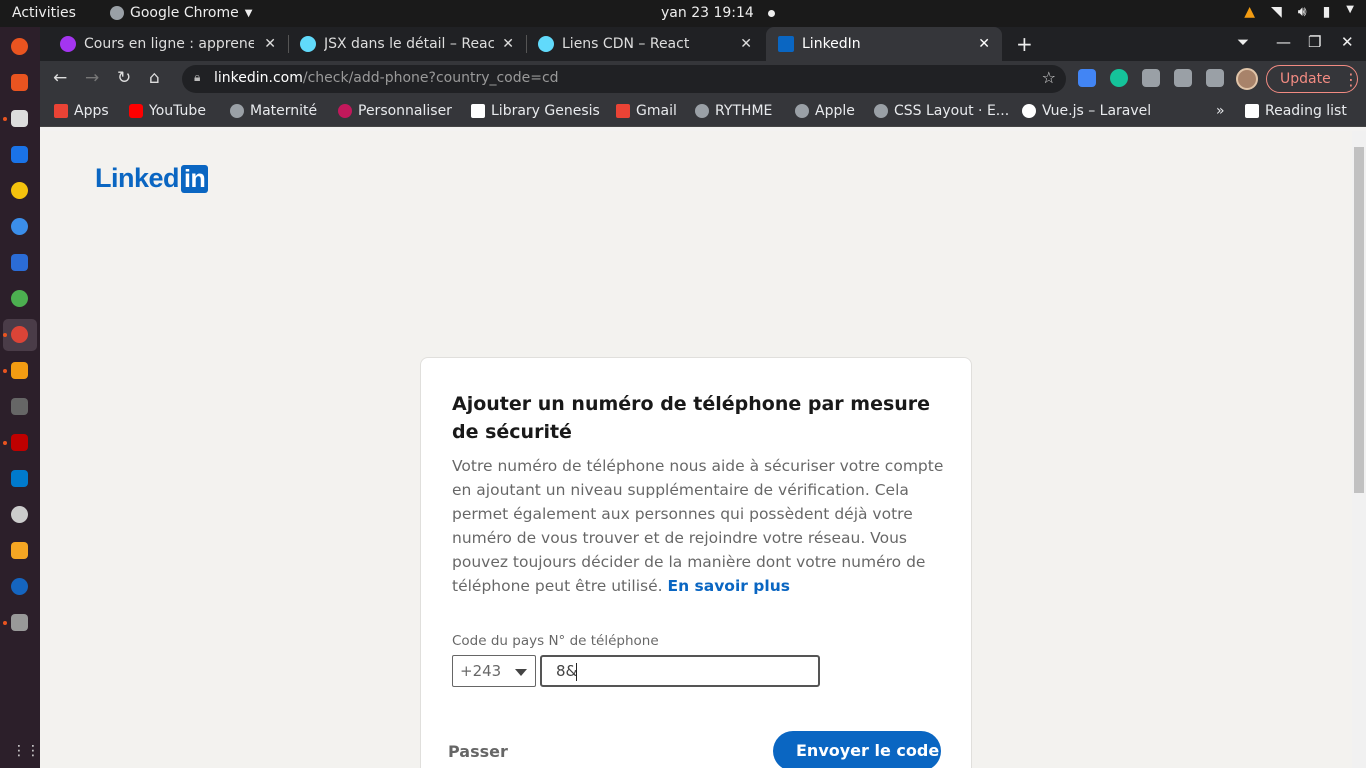 The image size is (1366, 768). What do you see at coordinates (1299, 12) in the screenshot?
I see `system-tray: ▲ ◥ 🔊︎ ▮ ▼` at bounding box center [1299, 12].